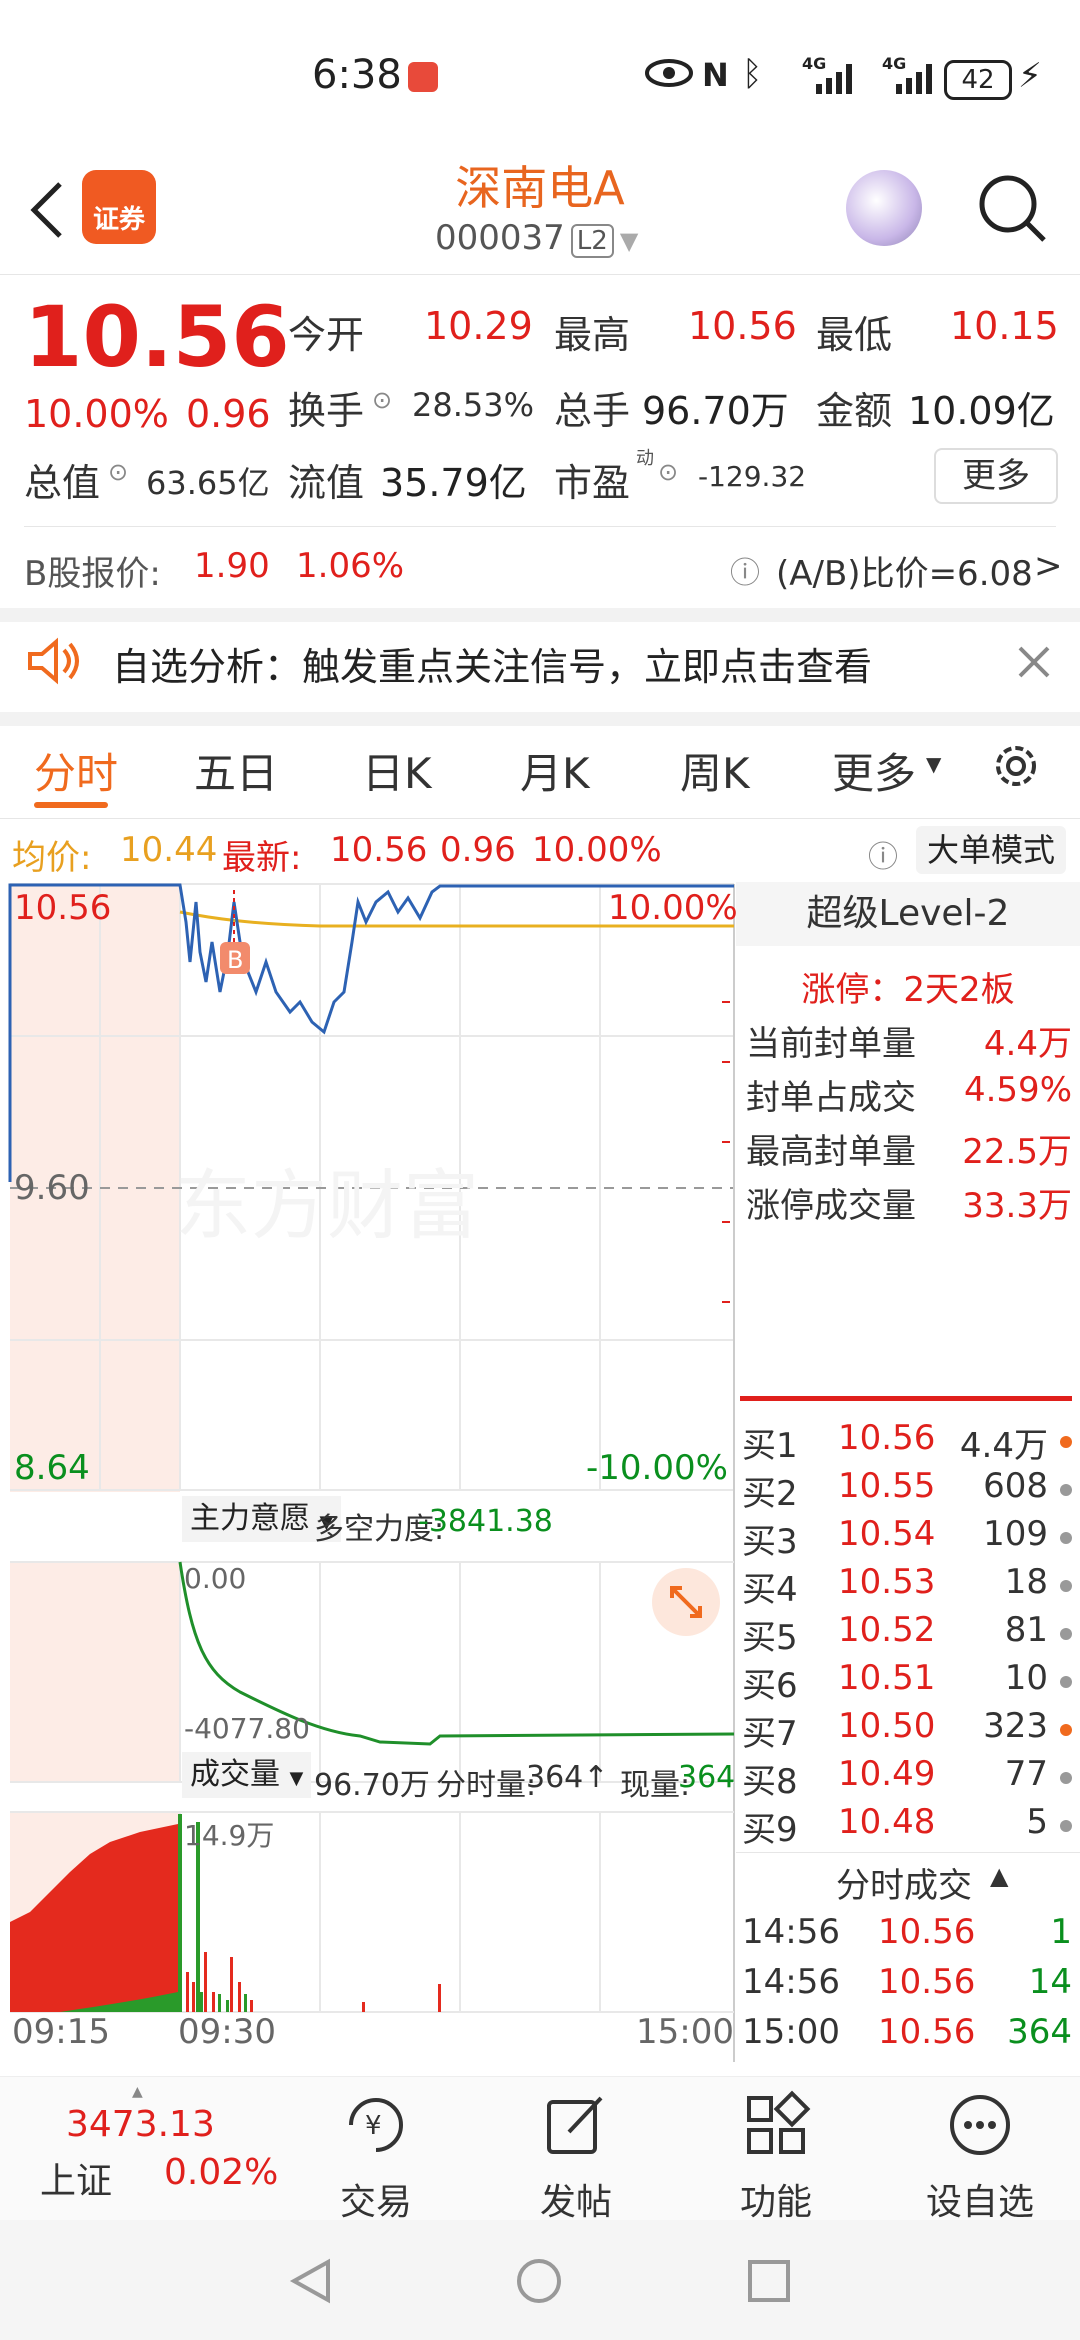 This screenshot has width=1080, height=2340. What do you see at coordinates (376, 2157) in the screenshot?
I see `nav-trade: ¥ 交易` at bounding box center [376, 2157].